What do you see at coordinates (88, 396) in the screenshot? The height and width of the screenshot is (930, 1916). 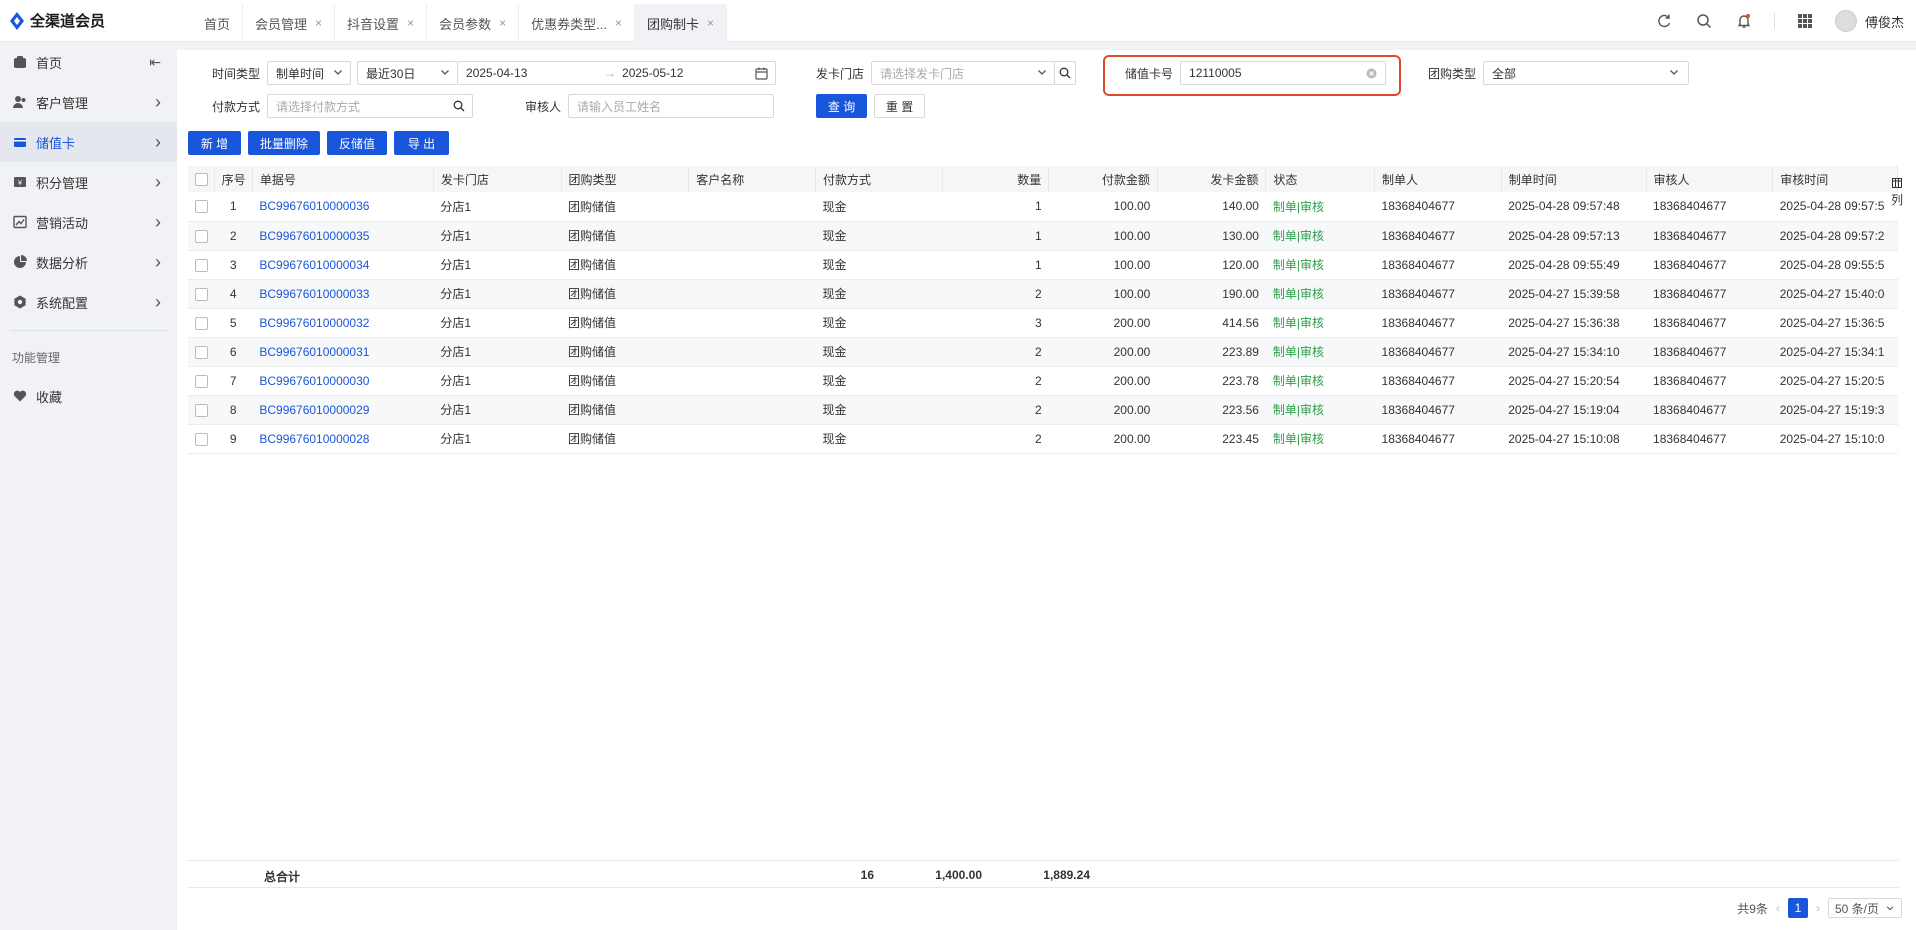 I see `sidebar-item-favorites: 收藏` at bounding box center [88, 396].